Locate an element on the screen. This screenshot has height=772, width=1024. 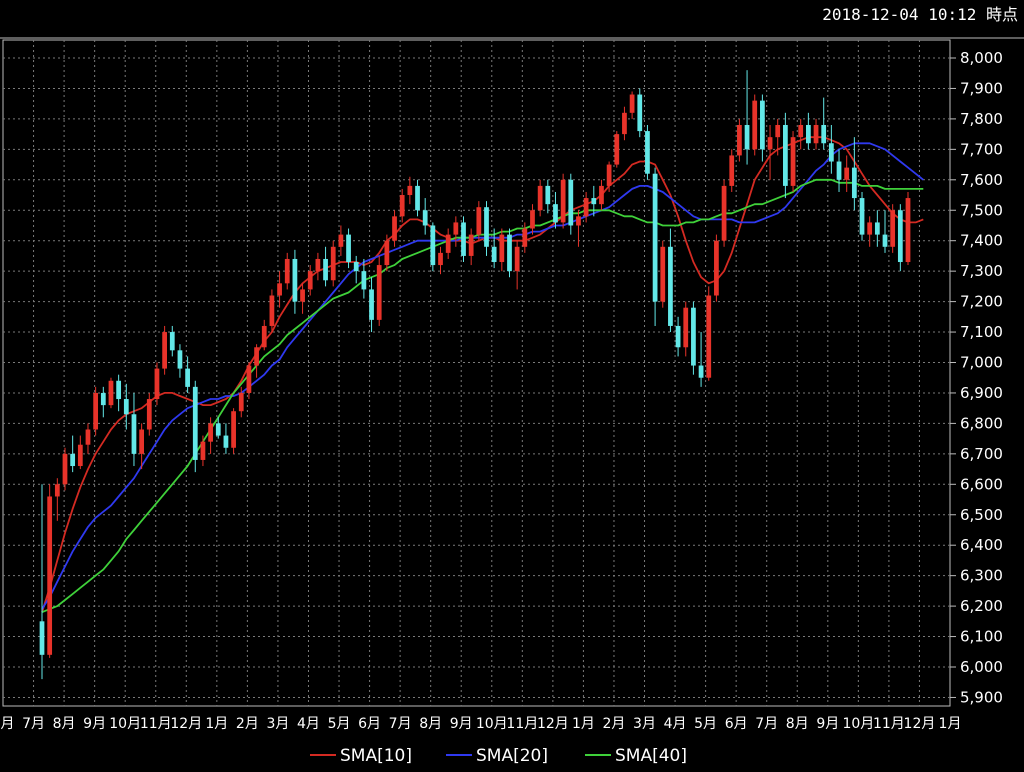
y-tick-label: 7,300 is located at coordinates (981, 271).